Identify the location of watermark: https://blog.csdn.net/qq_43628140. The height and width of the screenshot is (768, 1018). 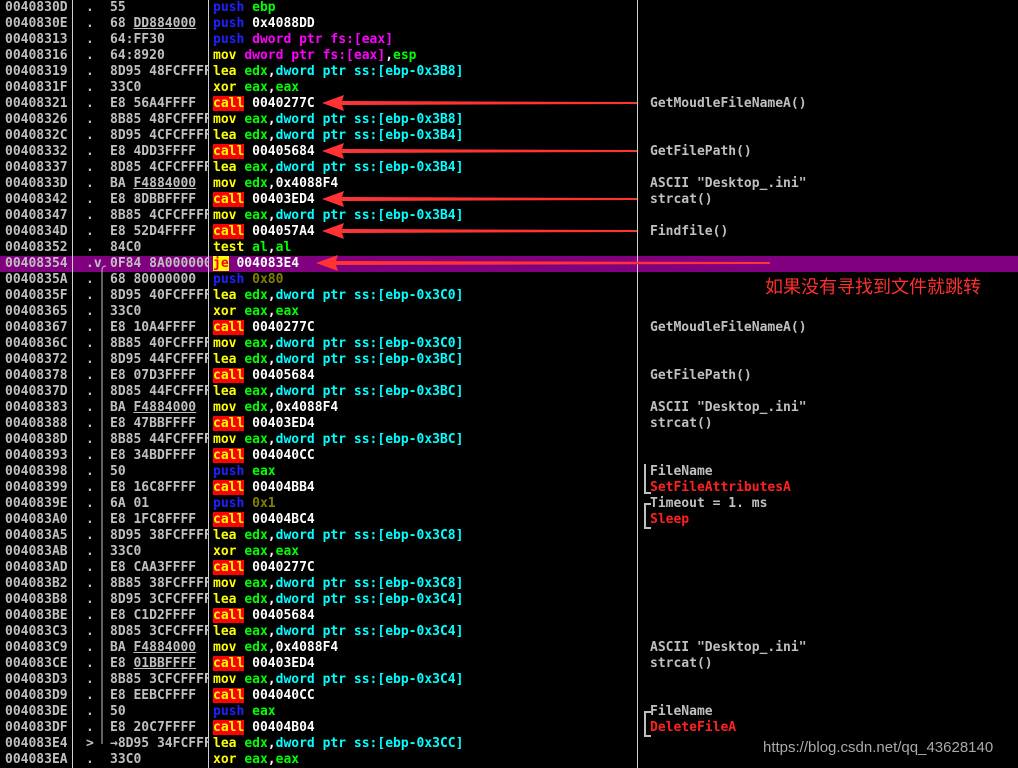
(878, 747).